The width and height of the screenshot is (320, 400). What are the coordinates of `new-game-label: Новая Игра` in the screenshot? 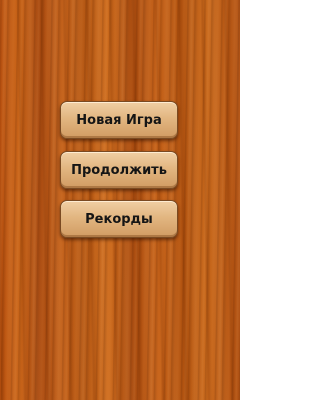 It's located at (119, 120).